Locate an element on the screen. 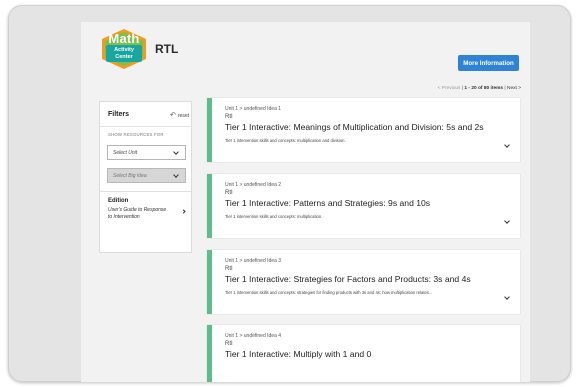 This screenshot has height=387, width=579. reset-button: ↶ reset is located at coordinates (179, 115).